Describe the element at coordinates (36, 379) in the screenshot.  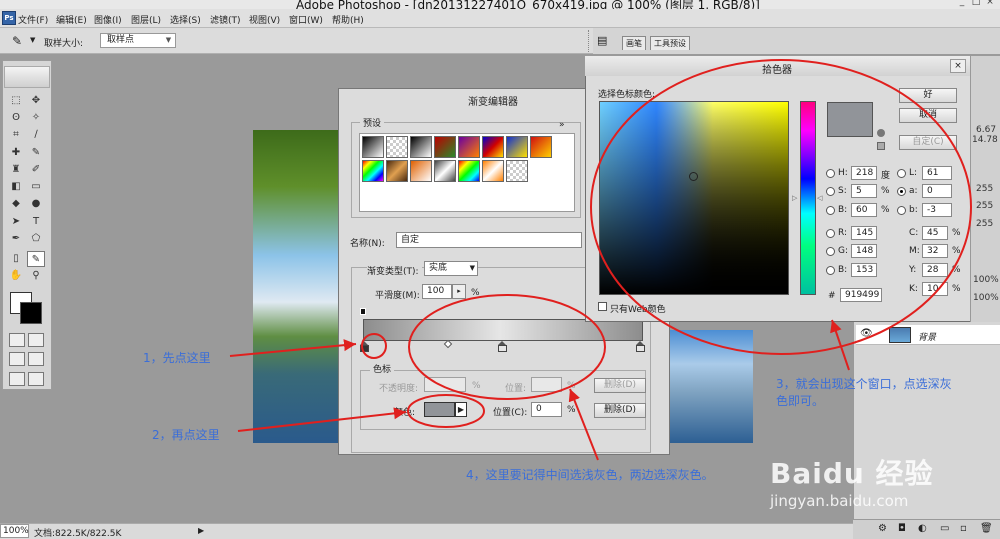
I see `check-icon` at that location.